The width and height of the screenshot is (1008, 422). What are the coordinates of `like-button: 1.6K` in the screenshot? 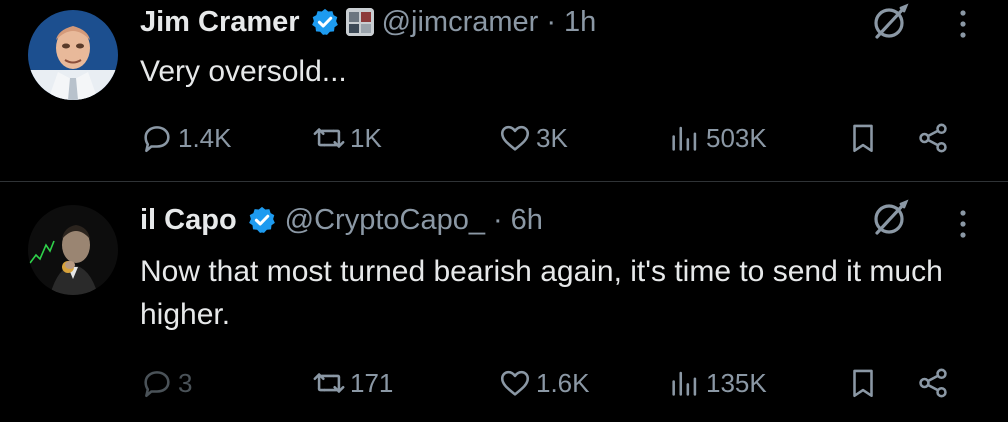 It's located at (544, 383).